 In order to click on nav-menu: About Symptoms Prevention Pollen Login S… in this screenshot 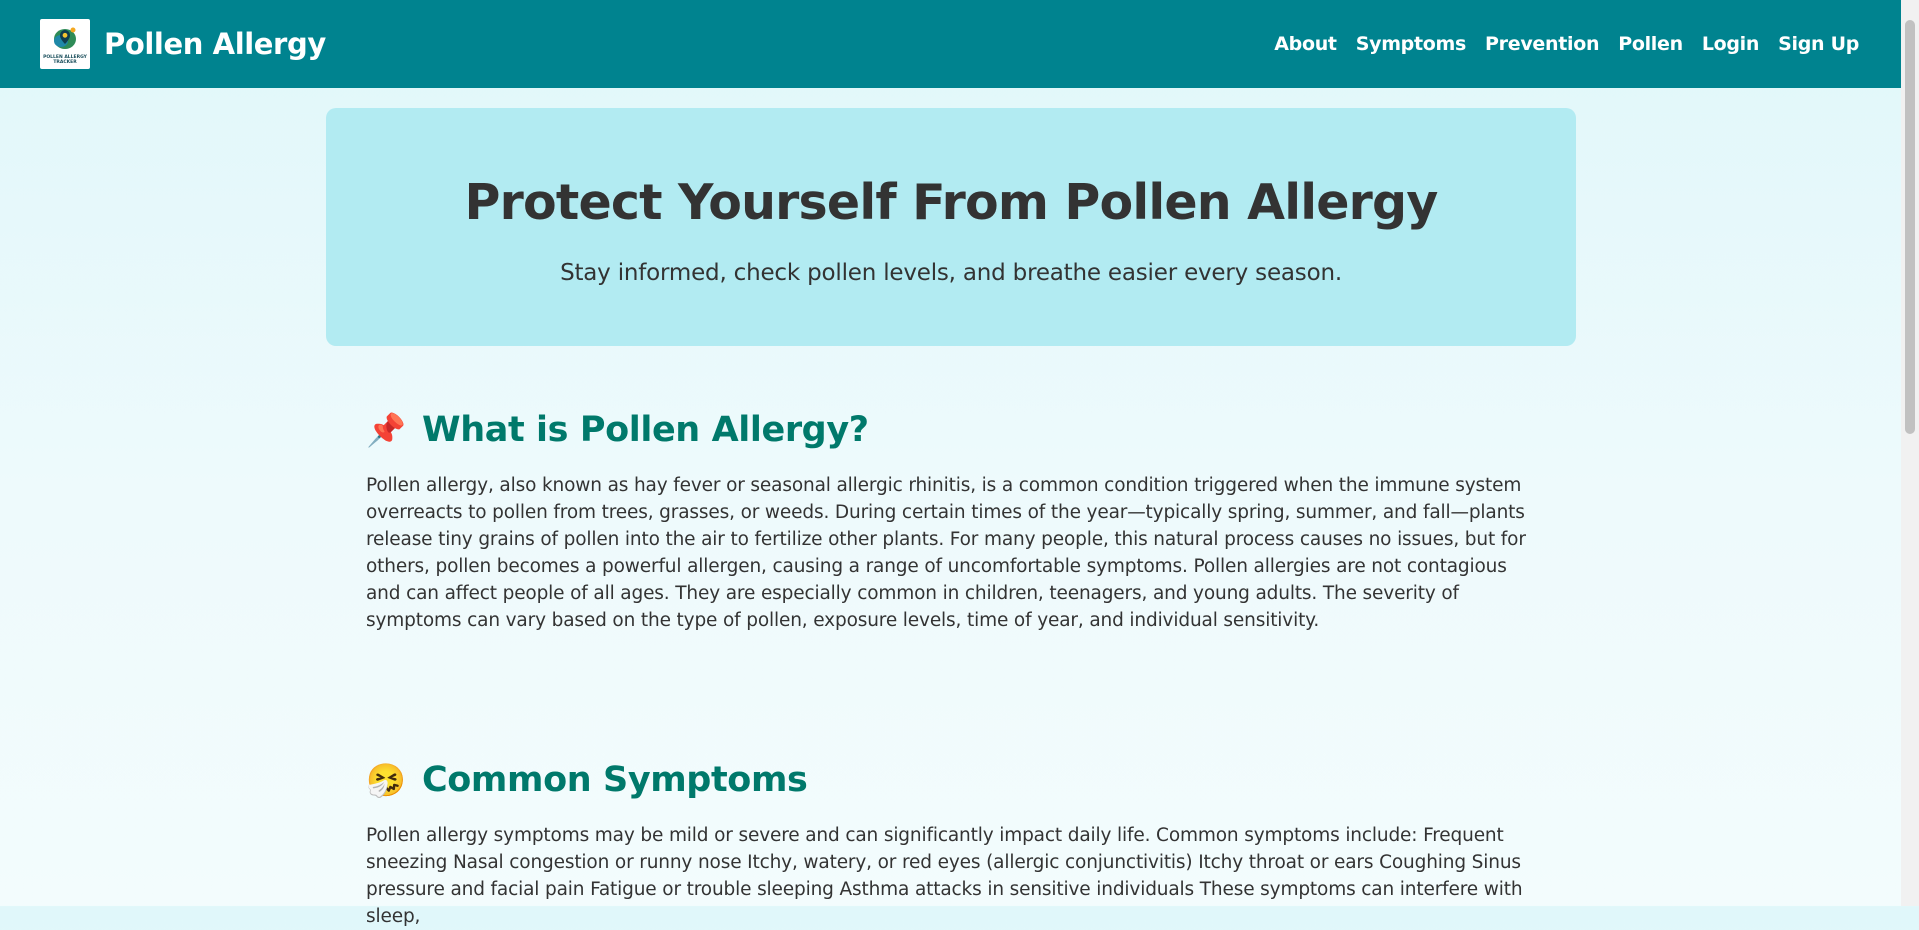, I will do `click(1557, 44)`.